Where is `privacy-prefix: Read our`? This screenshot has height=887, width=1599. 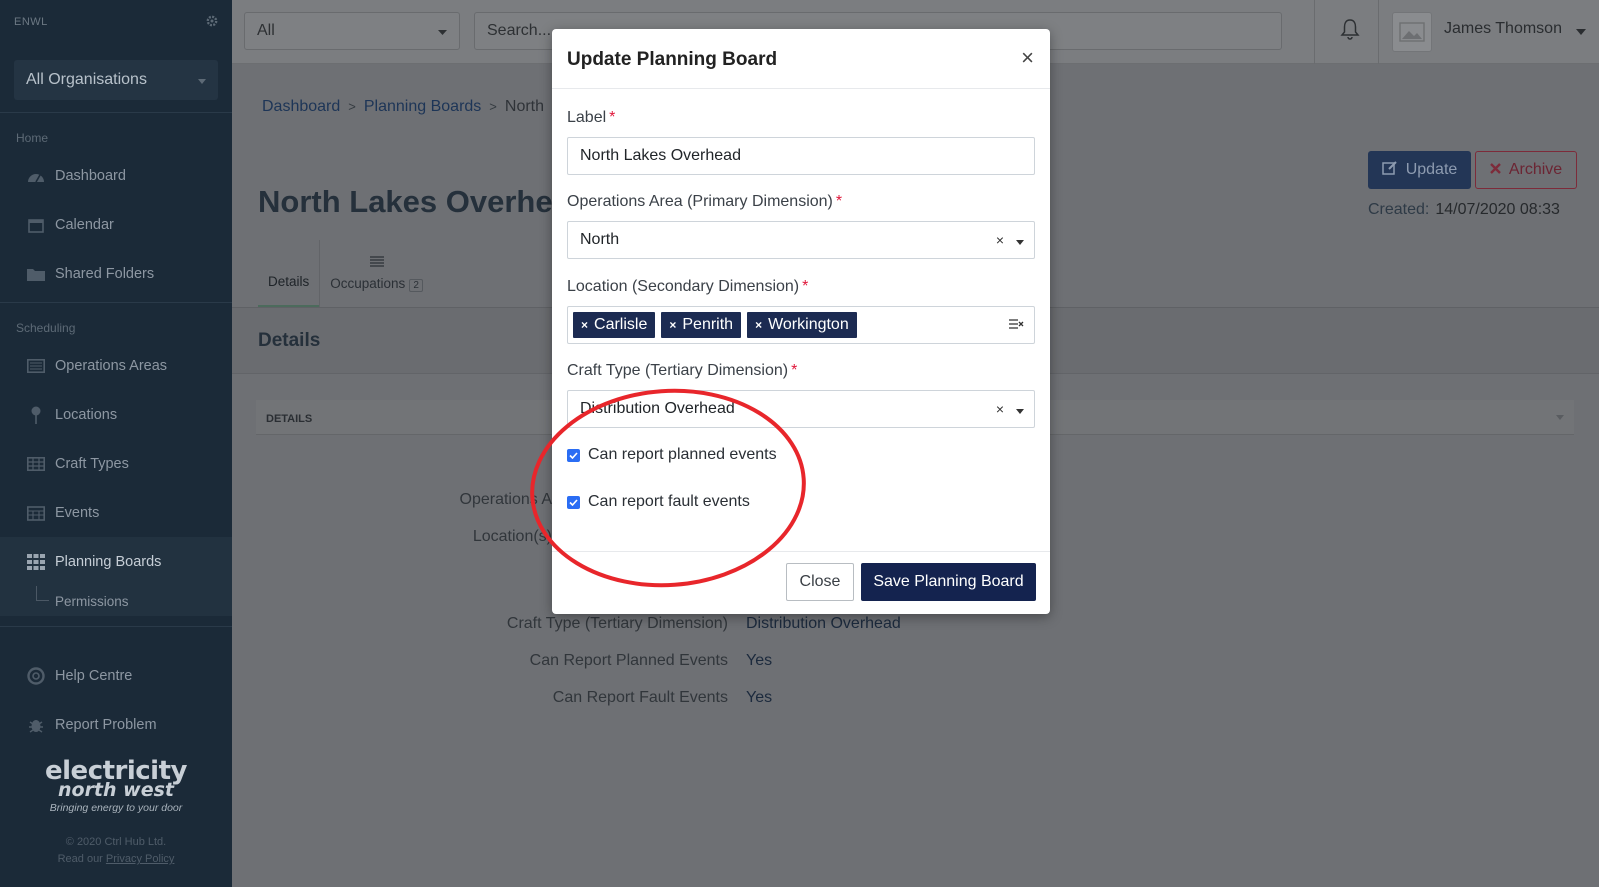 privacy-prefix: Read our is located at coordinates (80, 859).